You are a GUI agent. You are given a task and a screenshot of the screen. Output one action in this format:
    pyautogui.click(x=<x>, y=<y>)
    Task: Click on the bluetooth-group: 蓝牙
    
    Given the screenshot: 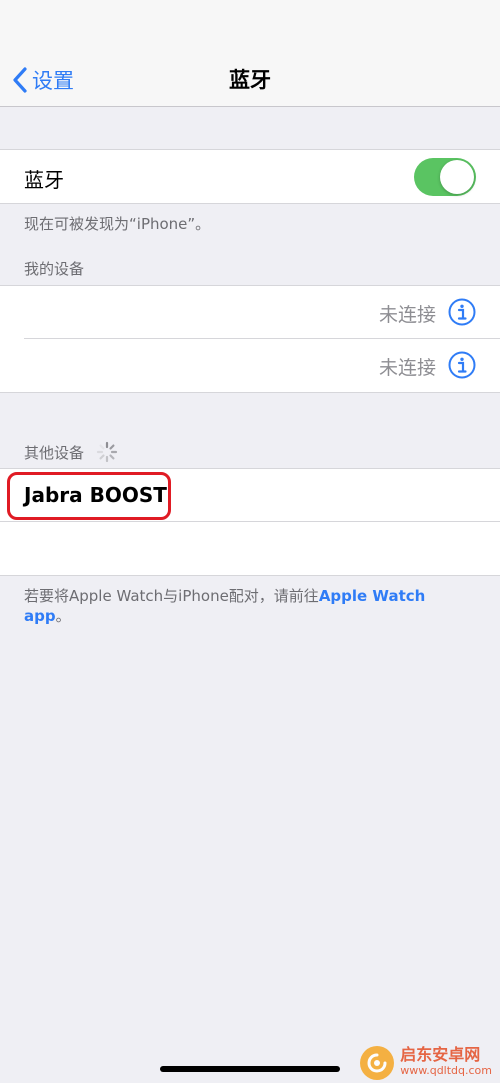 What is the action you would take?
    pyautogui.click(x=250, y=176)
    